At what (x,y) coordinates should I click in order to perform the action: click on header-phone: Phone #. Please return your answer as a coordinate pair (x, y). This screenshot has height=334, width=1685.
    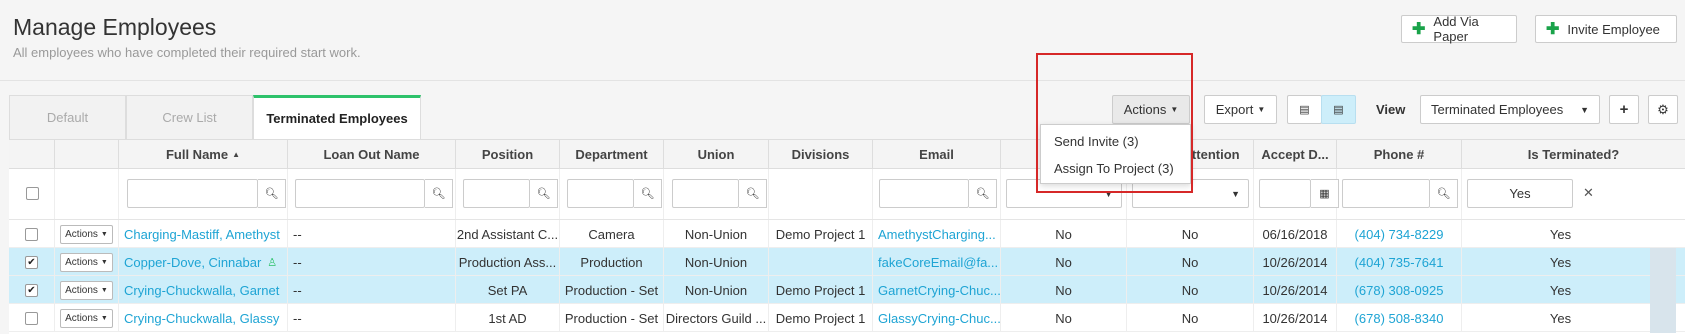
    Looking at the image, I should click on (1399, 154).